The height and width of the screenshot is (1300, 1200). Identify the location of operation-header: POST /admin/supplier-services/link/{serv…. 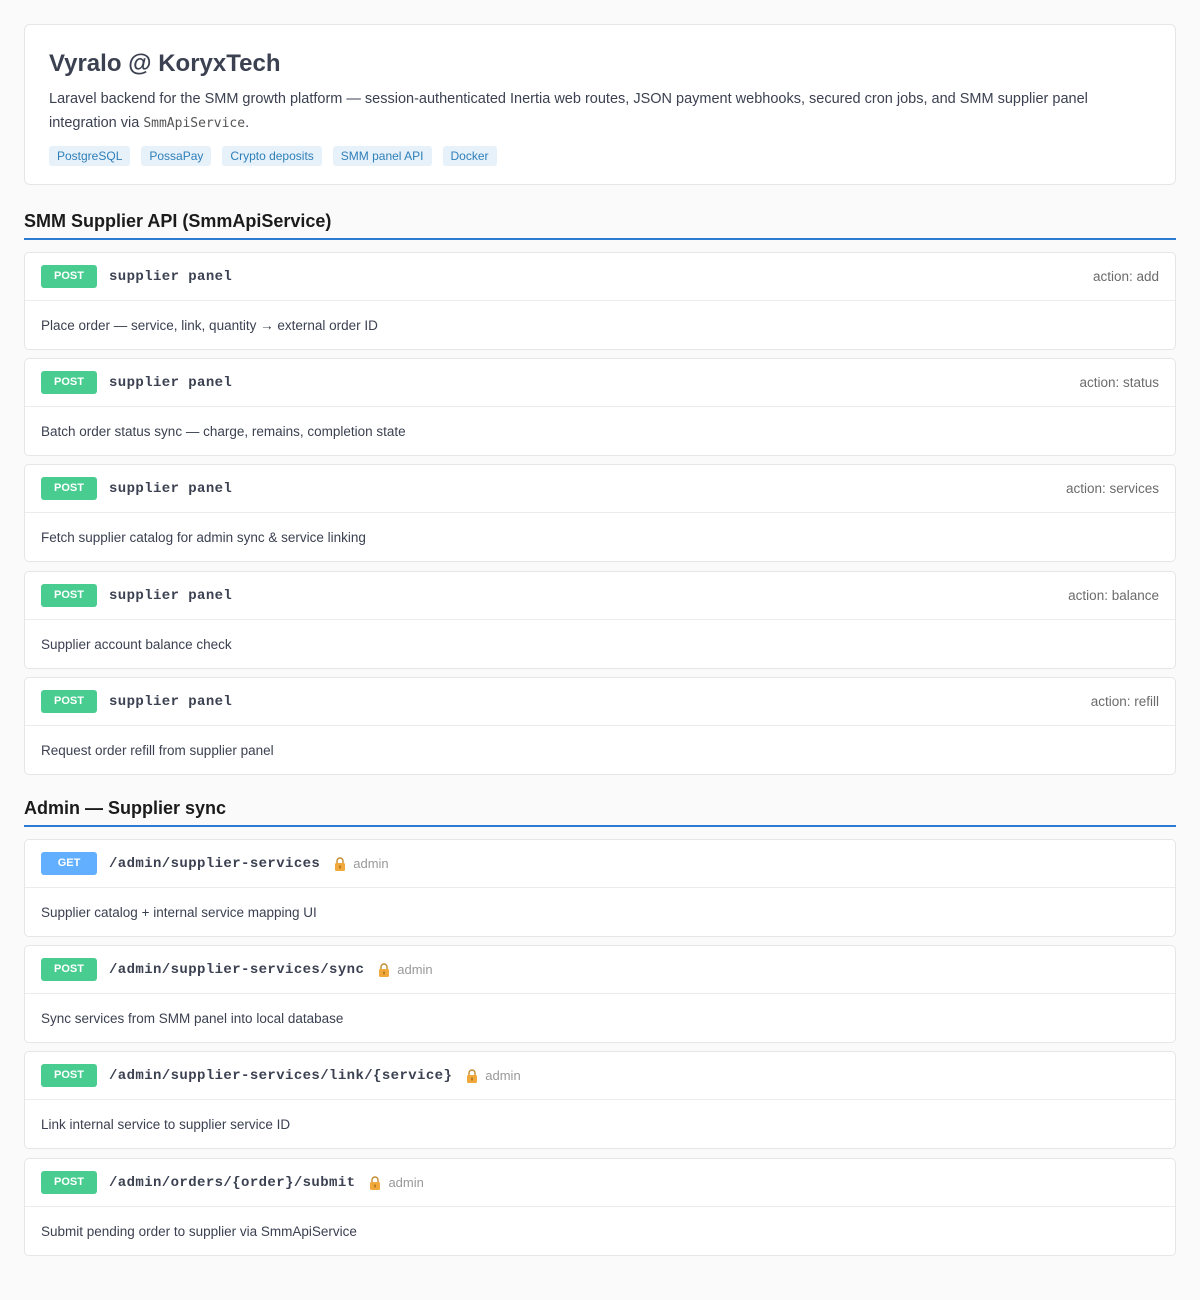
(600, 1076).